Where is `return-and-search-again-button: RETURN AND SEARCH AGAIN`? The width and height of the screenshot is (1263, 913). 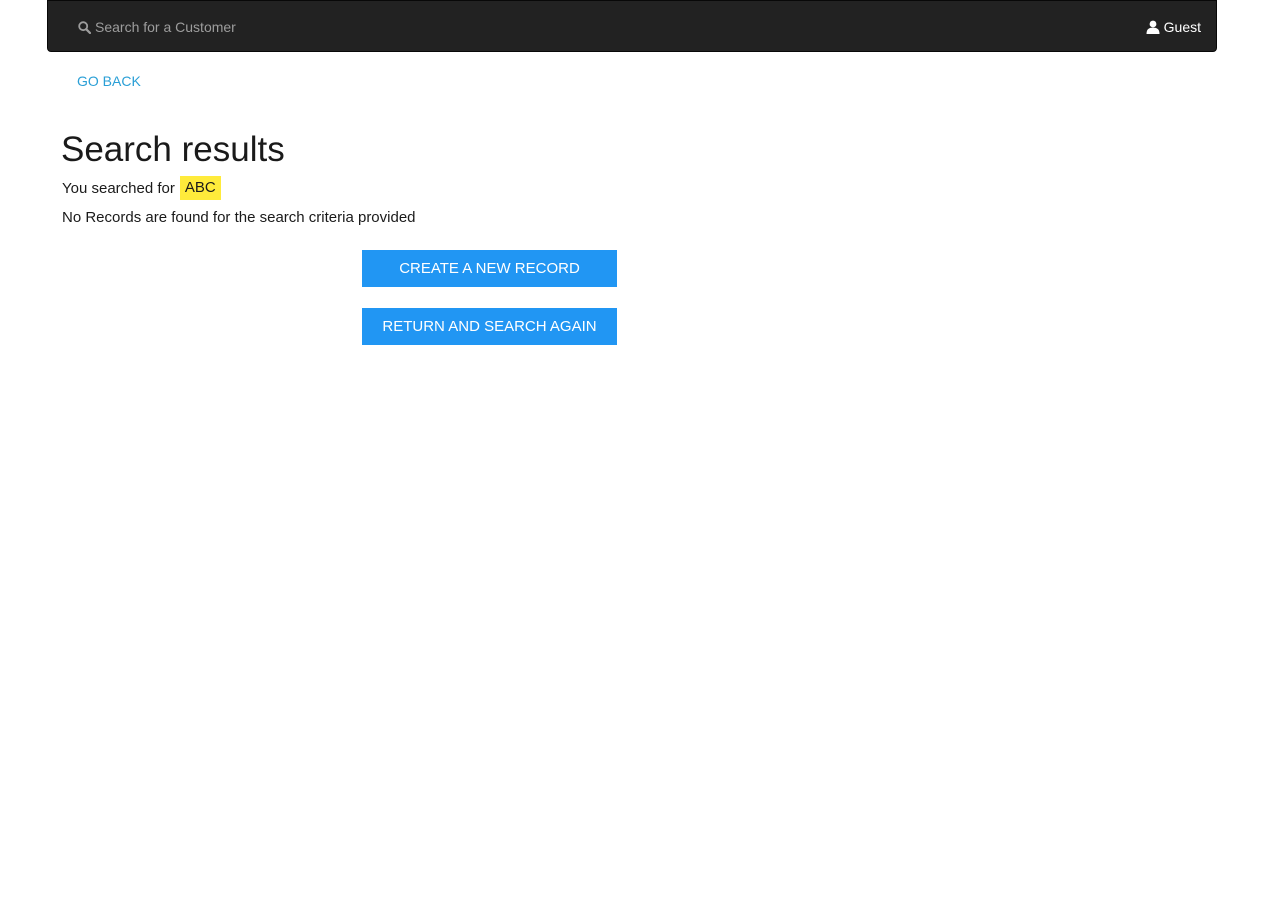
return-and-search-again-button: RETURN AND SEARCH AGAIN is located at coordinates (489, 326).